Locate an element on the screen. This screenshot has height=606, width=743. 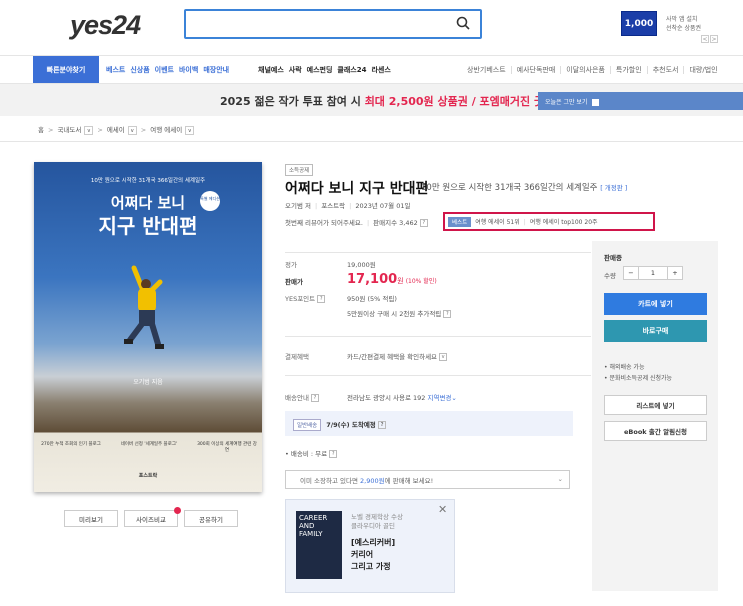
ad-title-line3: 그리고 가정 is located at coordinates (371, 566).